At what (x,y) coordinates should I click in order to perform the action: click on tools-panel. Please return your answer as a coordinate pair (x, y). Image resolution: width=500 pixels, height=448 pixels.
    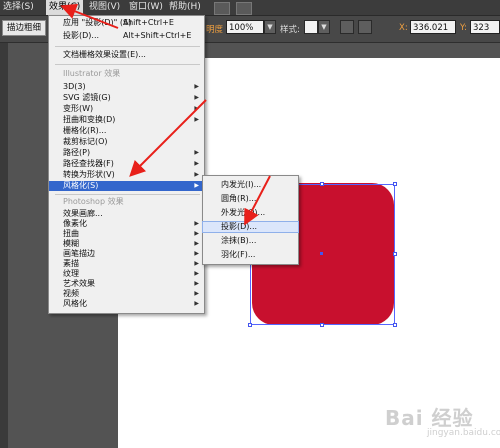
    Looking at the image, I should click on (4, 245).